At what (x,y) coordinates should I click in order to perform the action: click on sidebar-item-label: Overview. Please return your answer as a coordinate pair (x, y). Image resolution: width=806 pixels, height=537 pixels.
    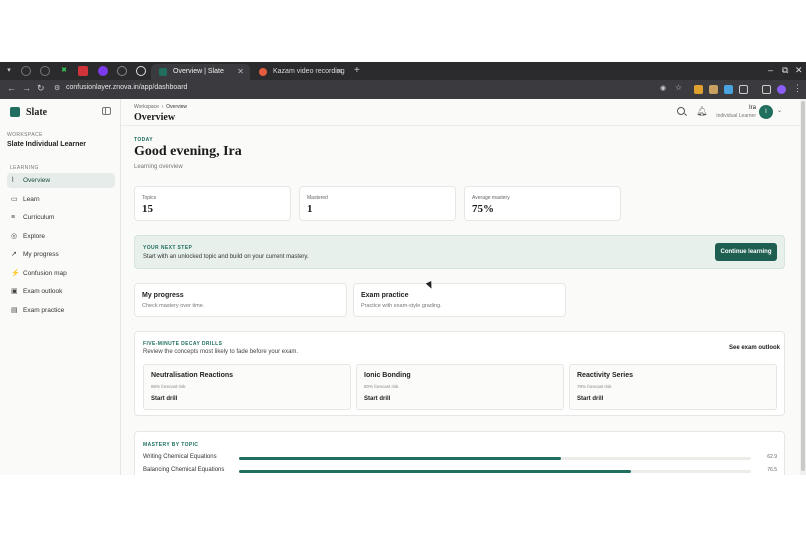
    Looking at the image, I should click on (37, 180).